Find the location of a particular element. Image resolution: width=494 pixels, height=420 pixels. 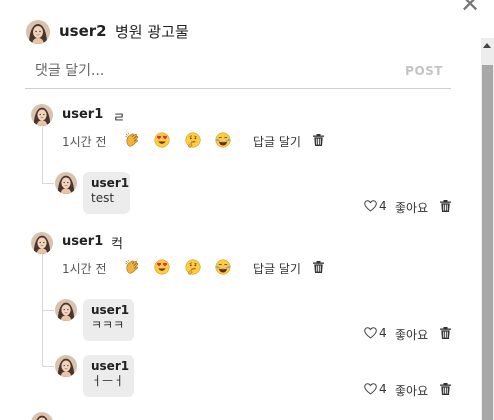

reply-text: test is located at coordinates (103, 198).